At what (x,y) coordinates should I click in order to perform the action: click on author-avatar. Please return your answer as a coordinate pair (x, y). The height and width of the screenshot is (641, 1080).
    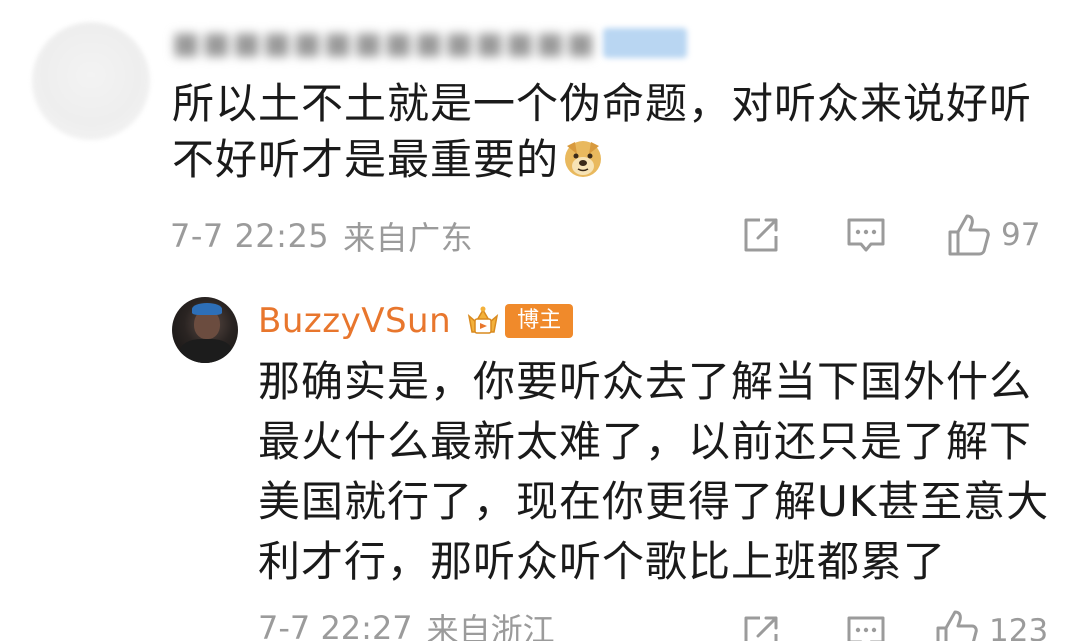
    Looking at the image, I should click on (205, 330).